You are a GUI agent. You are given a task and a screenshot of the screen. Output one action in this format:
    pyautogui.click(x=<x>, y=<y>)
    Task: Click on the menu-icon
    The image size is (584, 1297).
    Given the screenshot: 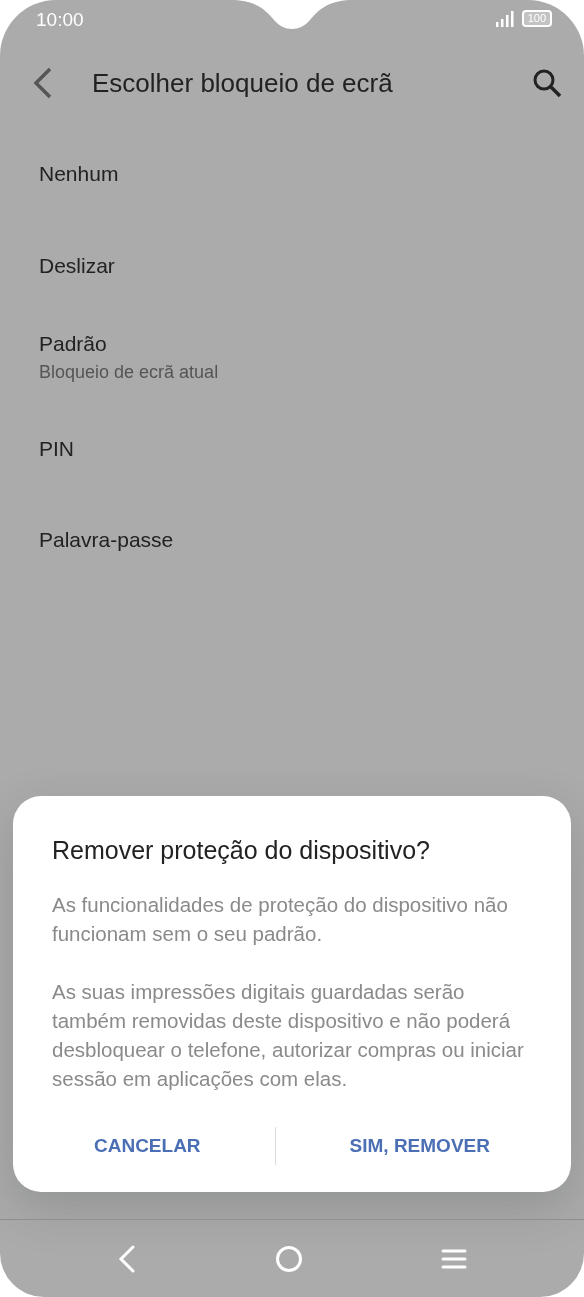 What is the action you would take?
    pyautogui.click(x=454, y=1258)
    